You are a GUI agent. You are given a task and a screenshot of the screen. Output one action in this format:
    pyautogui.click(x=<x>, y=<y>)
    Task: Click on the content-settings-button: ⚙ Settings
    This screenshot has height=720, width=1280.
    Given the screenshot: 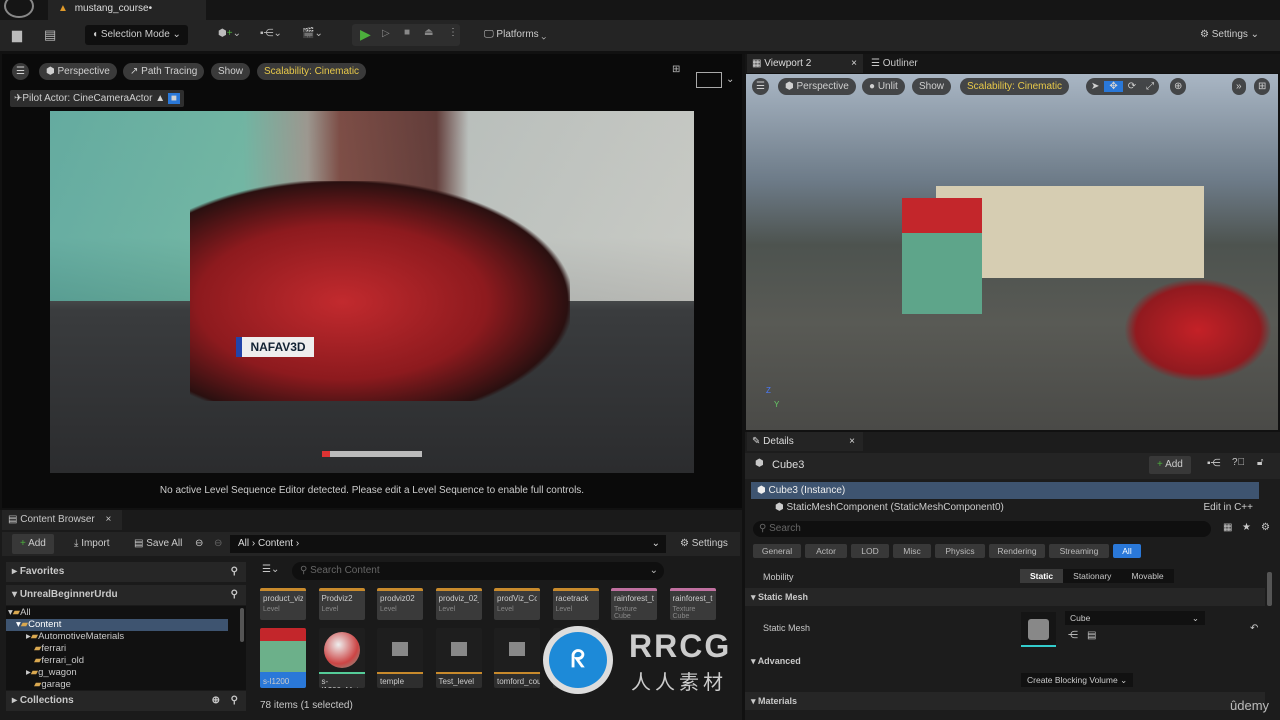 What is the action you would take?
    pyautogui.click(x=704, y=544)
    